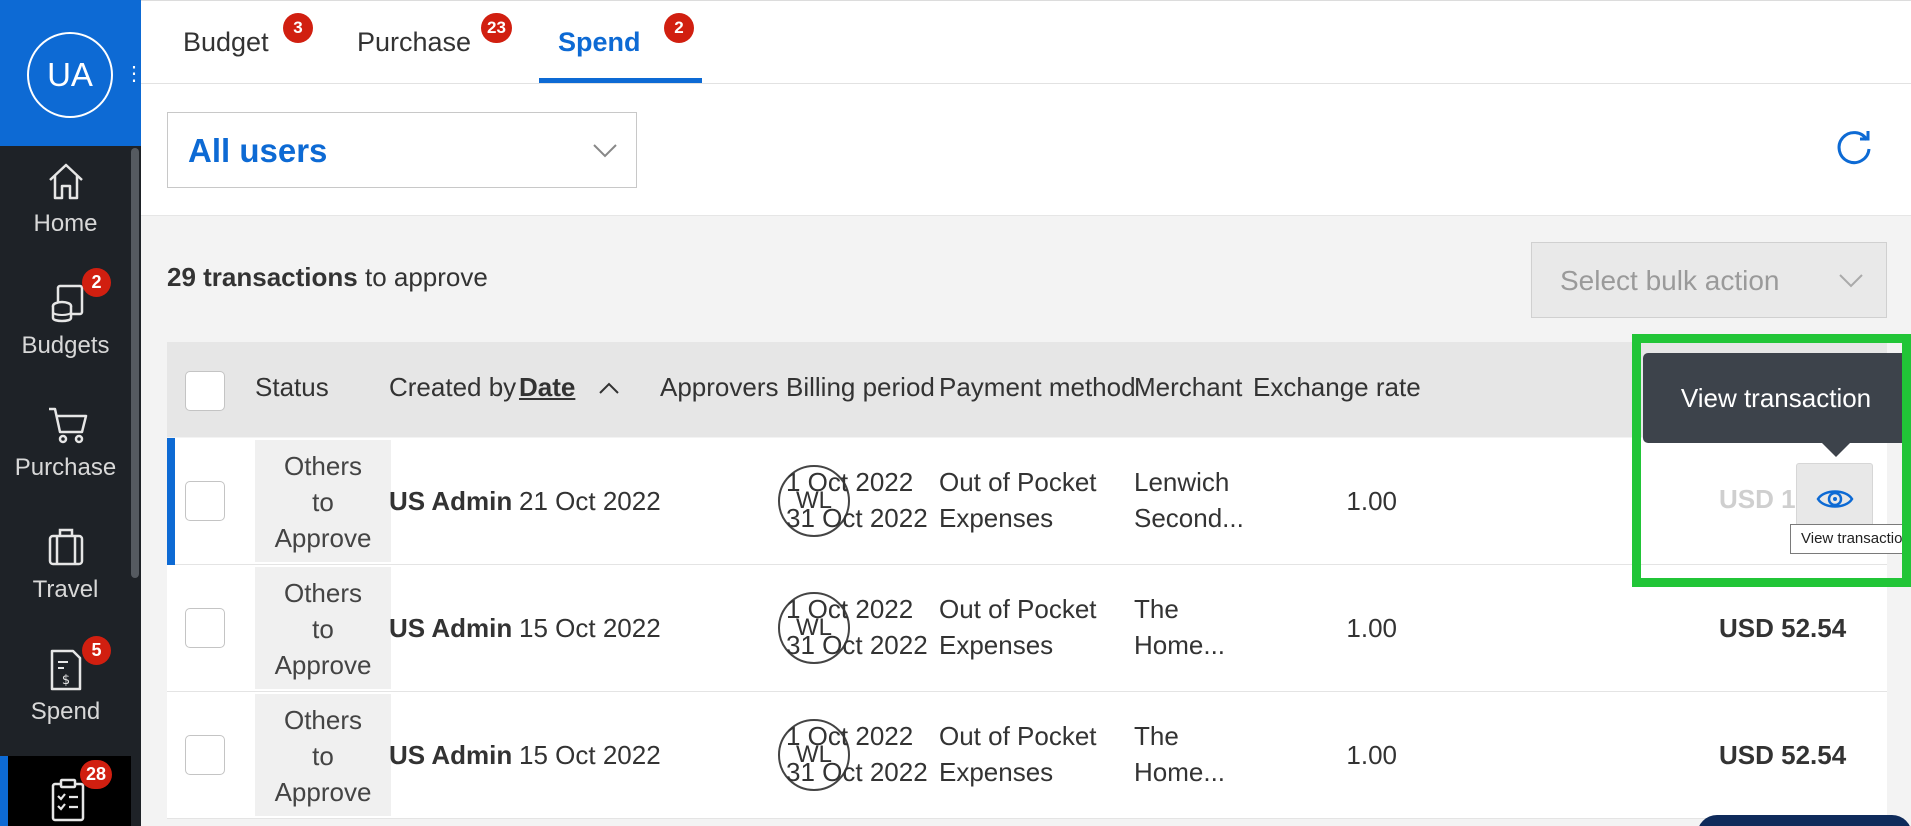  What do you see at coordinates (1037, 387) in the screenshot?
I see `column-payment-method: Payment method` at bounding box center [1037, 387].